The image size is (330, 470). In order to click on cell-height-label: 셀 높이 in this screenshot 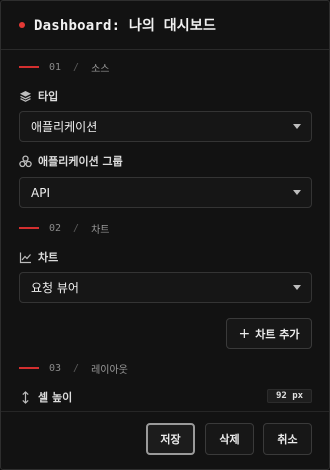, I will do `click(45, 397)`.